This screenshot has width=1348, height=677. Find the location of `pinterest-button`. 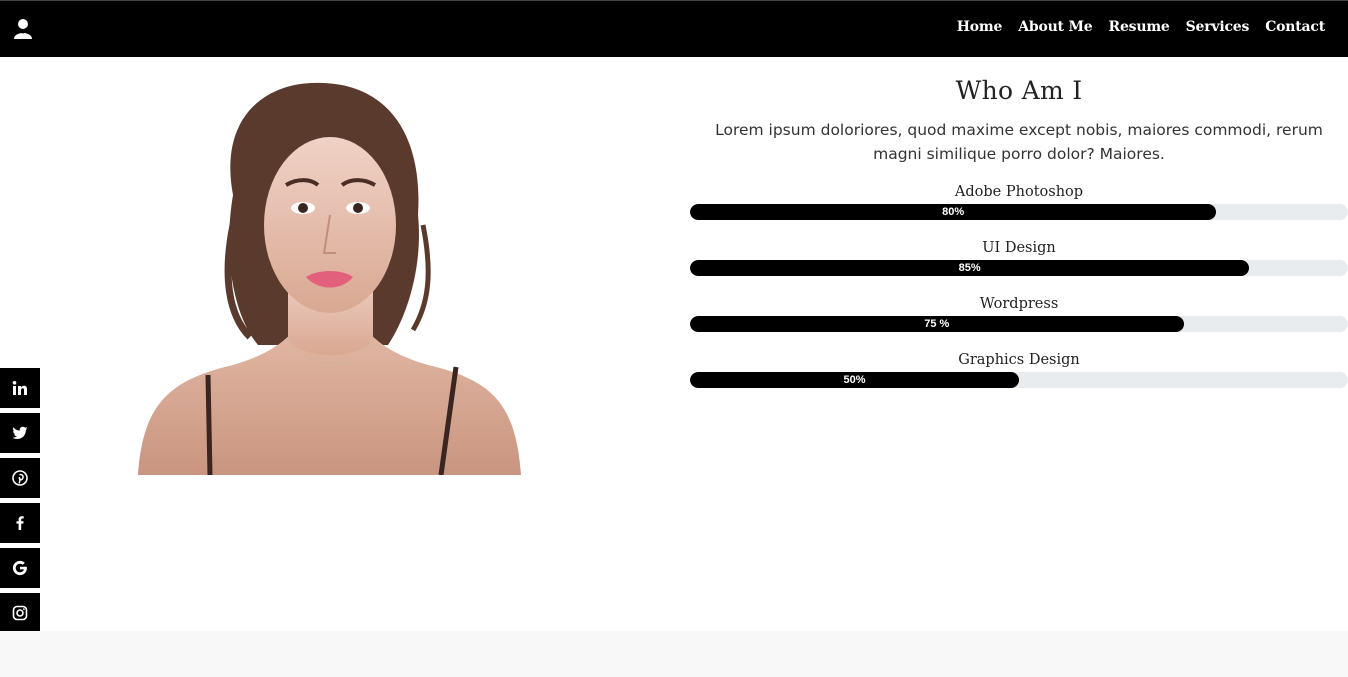

pinterest-button is located at coordinates (20, 478).